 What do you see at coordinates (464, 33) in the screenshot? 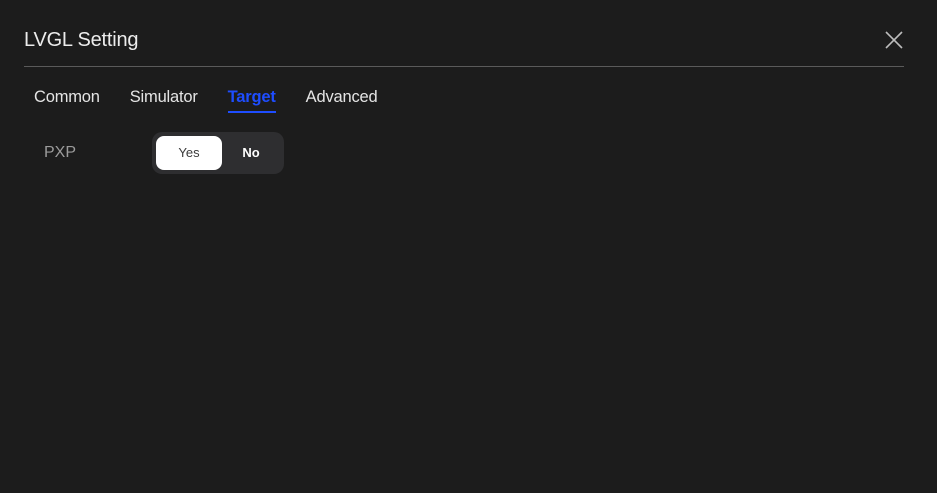
I see `dialog-header: LVGL Setting` at bounding box center [464, 33].